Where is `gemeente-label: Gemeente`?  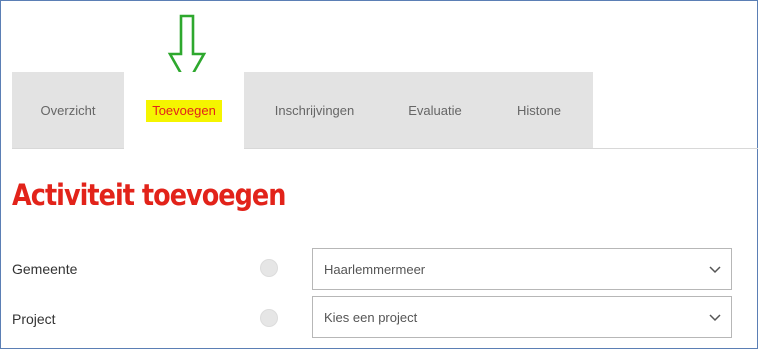 gemeente-label: Gemeente is located at coordinates (45, 269).